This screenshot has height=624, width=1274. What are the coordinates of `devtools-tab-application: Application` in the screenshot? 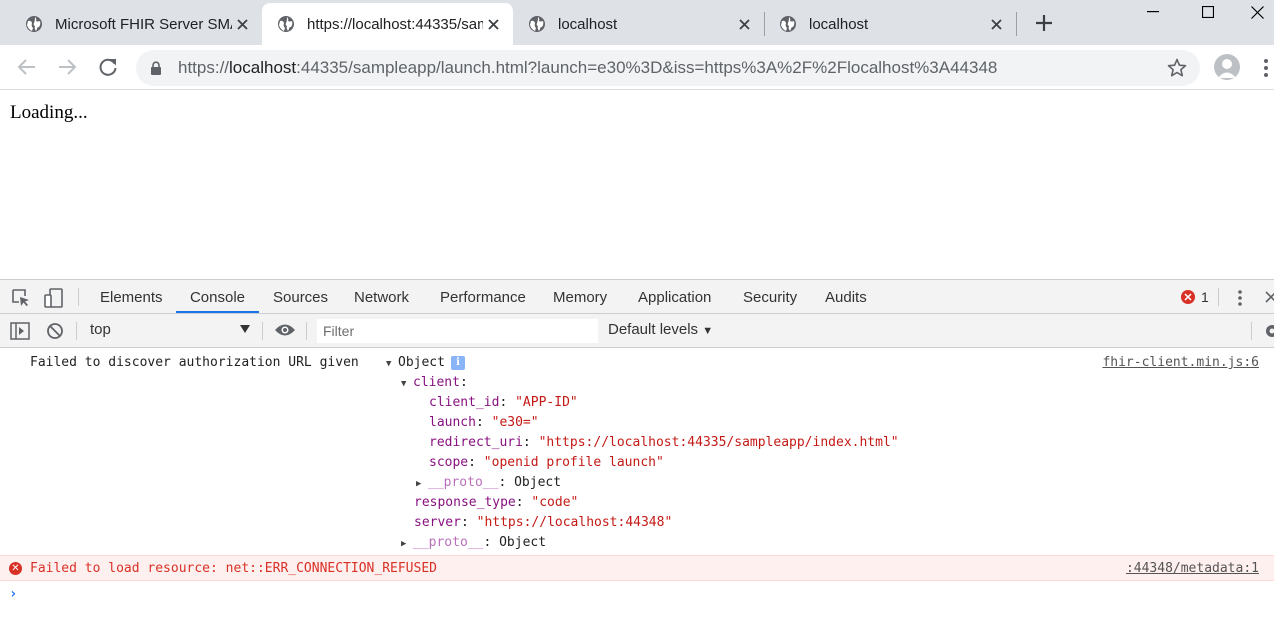 It's located at (674, 296).